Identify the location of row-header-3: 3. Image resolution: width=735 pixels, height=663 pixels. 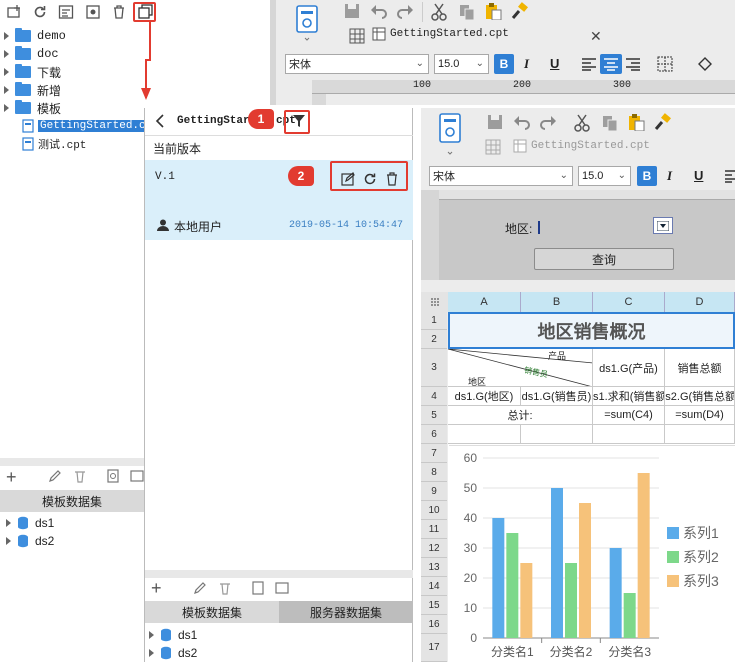
(434, 368).